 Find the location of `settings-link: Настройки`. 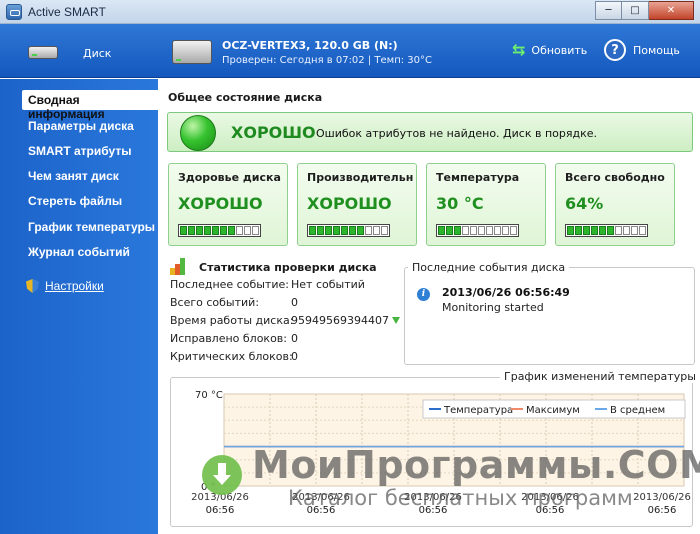

settings-link: Настройки is located at coordinates (65, 286).